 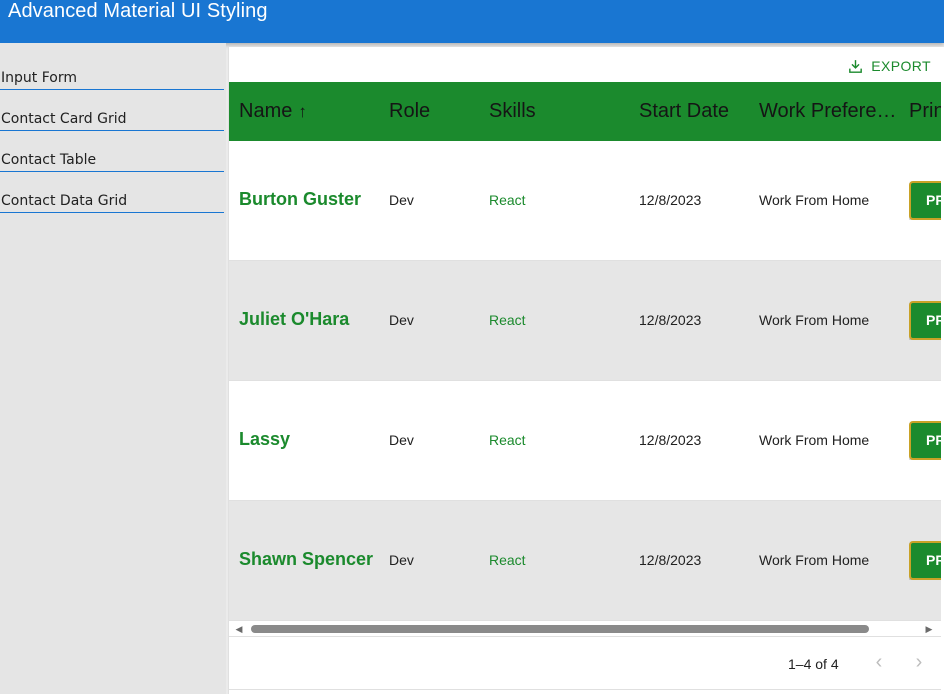 I want to click on sidebar-item-input-form: Input Form, so click(x=112, y=69).